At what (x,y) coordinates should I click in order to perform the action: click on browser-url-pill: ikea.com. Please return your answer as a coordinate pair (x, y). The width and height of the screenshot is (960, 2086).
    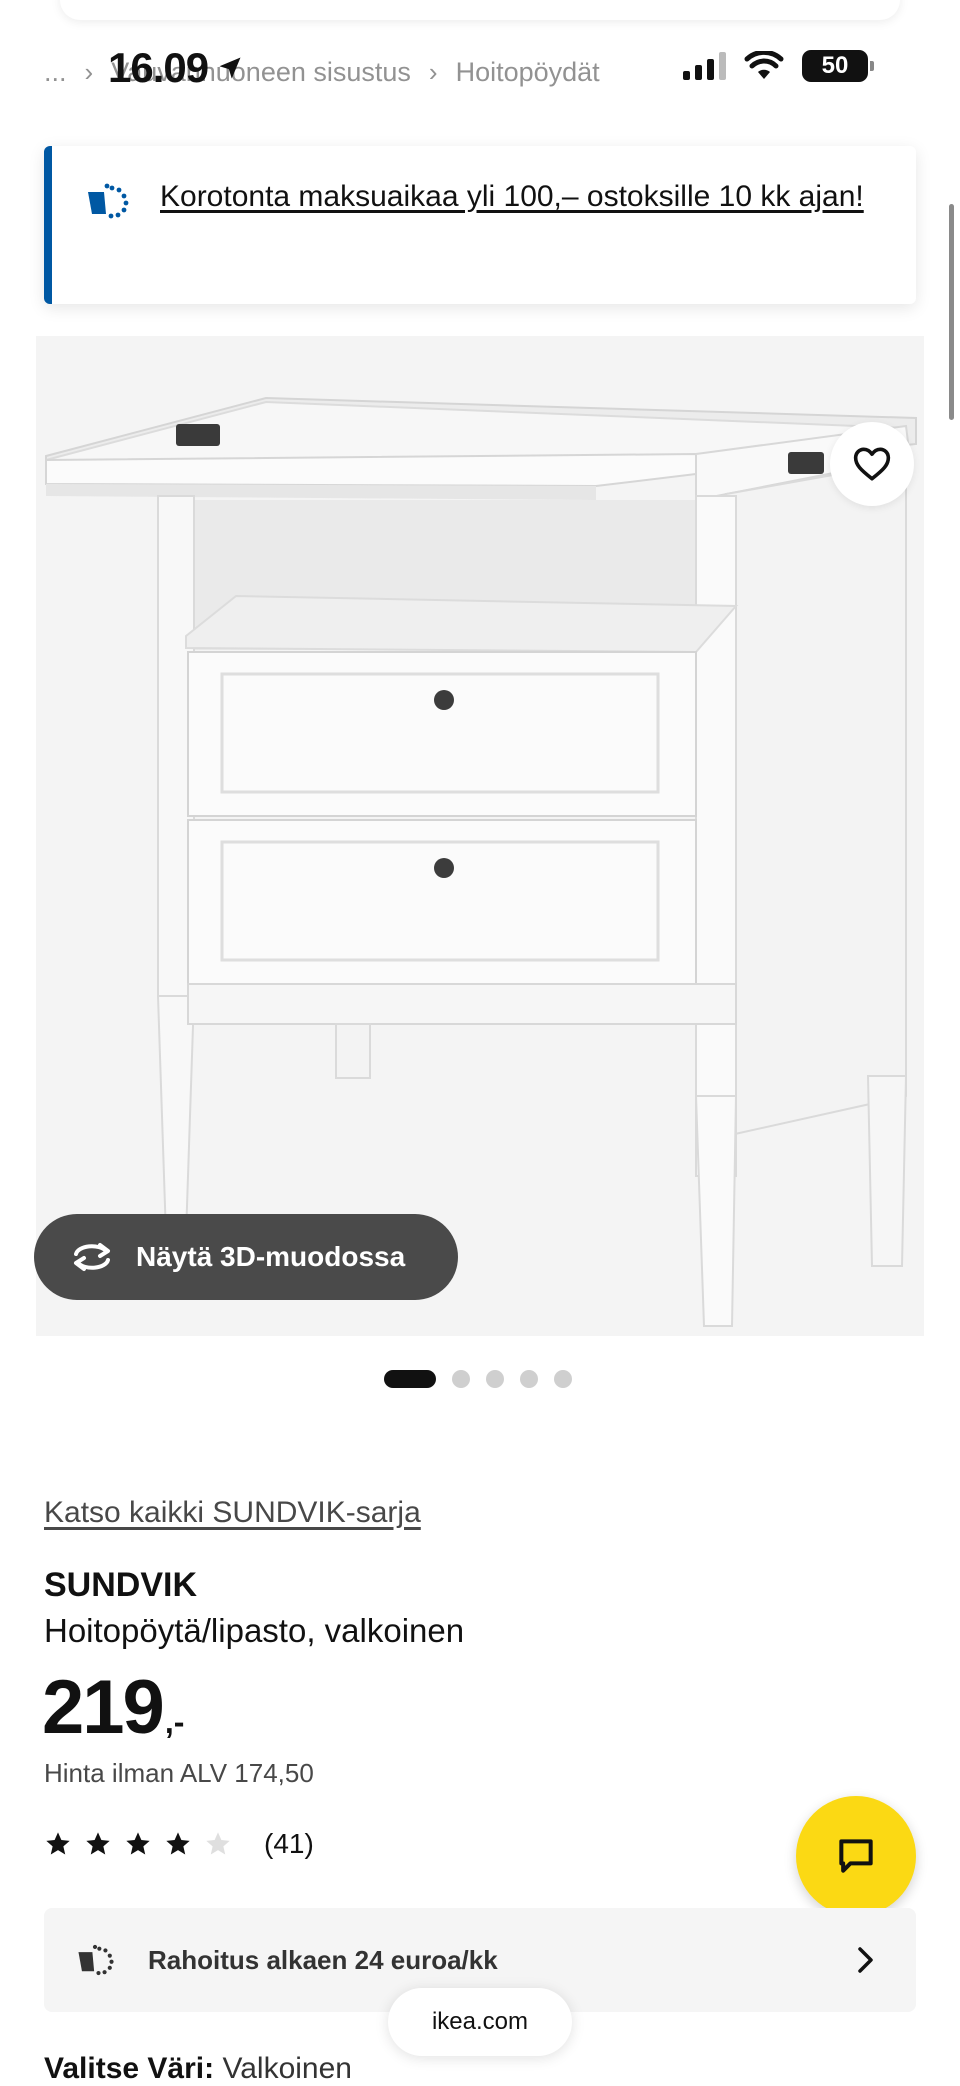
    Looking at the image, I should click on (480, 2022).